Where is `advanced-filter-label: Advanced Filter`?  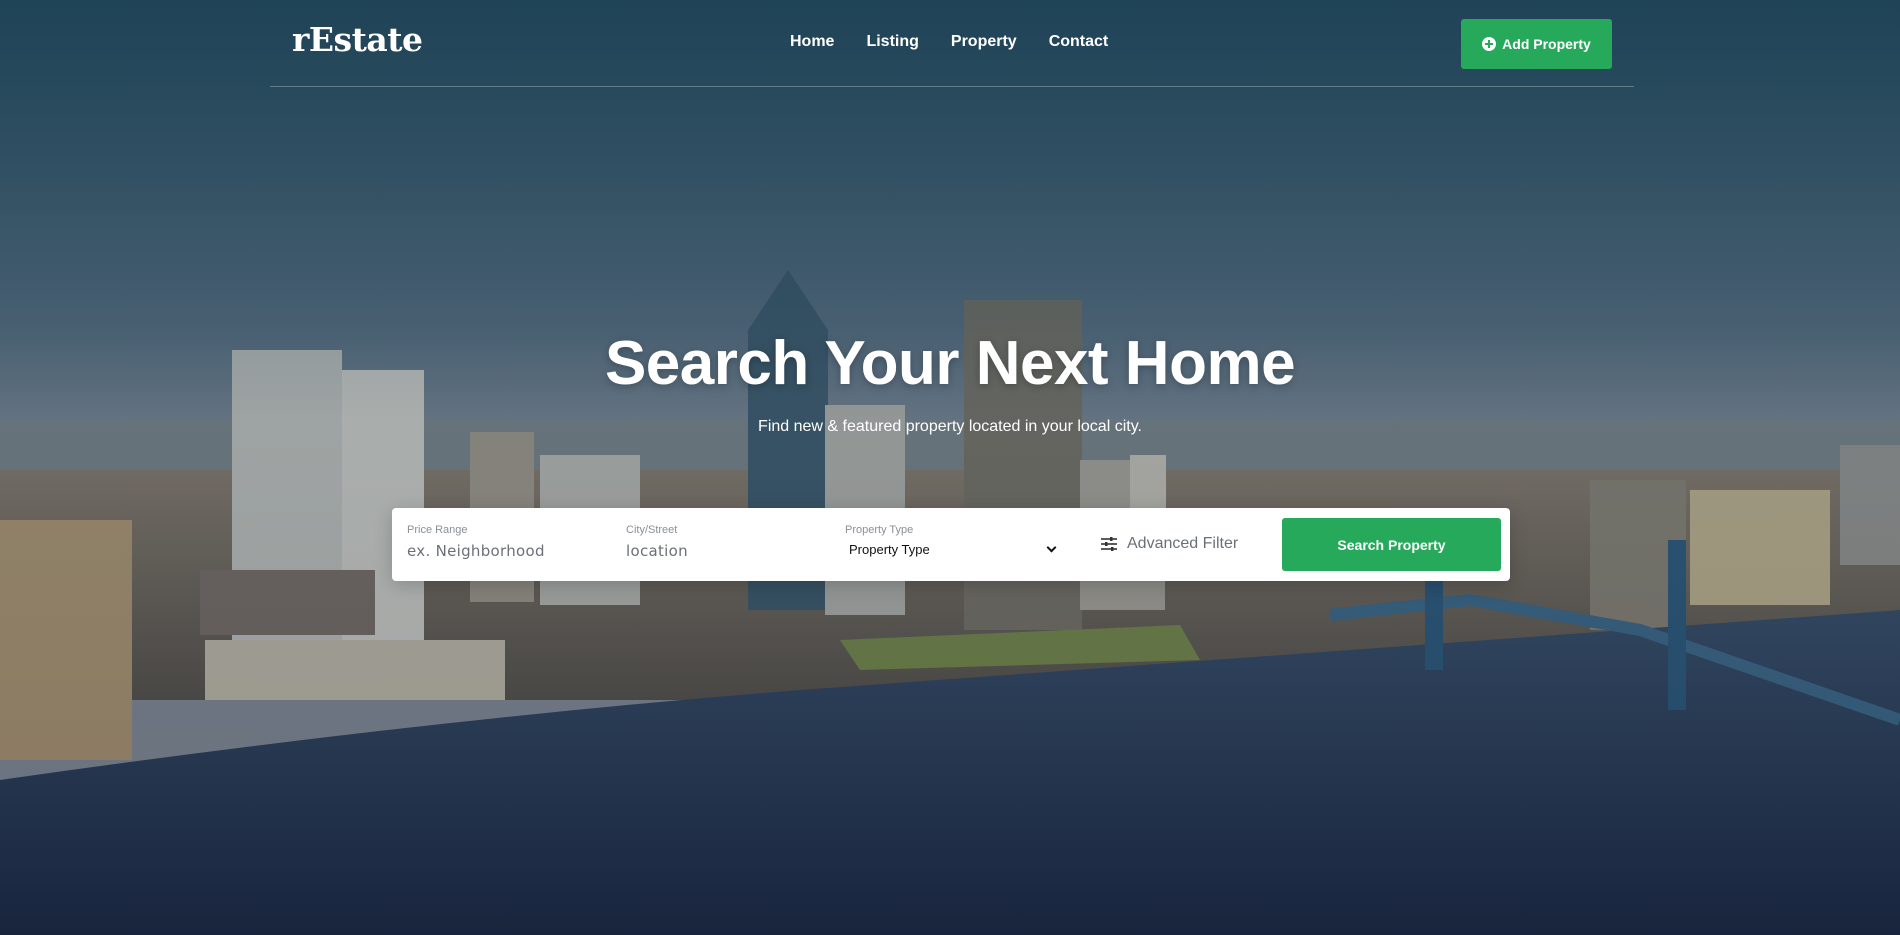
advanced-filter-label: Advanced Filter is located at coordinates (1183, 543).